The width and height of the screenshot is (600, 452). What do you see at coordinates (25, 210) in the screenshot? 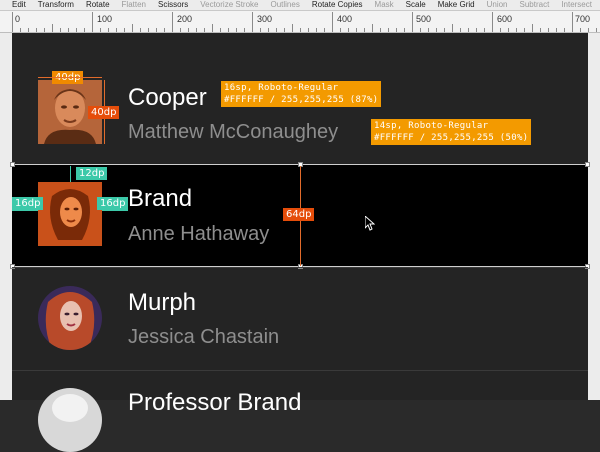
I see `left-padding-guide` at bounding box center [25, 210].